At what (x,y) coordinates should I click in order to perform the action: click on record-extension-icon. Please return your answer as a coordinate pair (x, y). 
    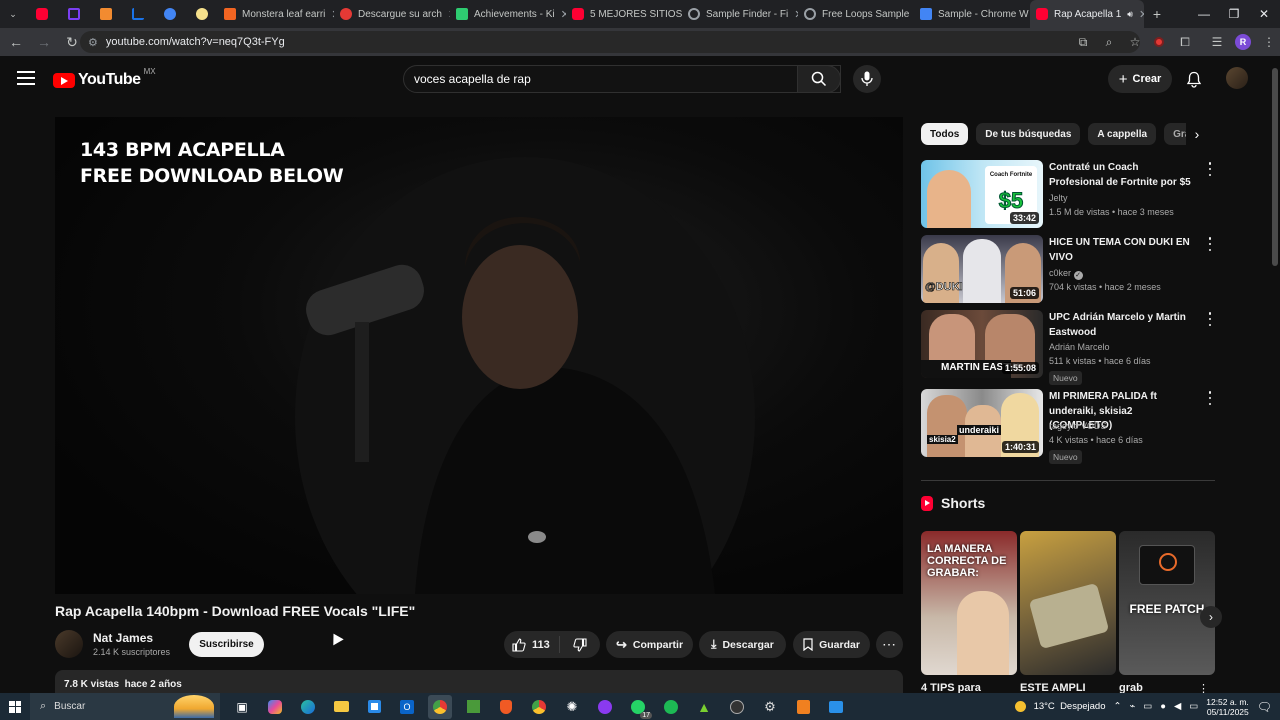
    Looking at the image, I should click on (1159, 42).